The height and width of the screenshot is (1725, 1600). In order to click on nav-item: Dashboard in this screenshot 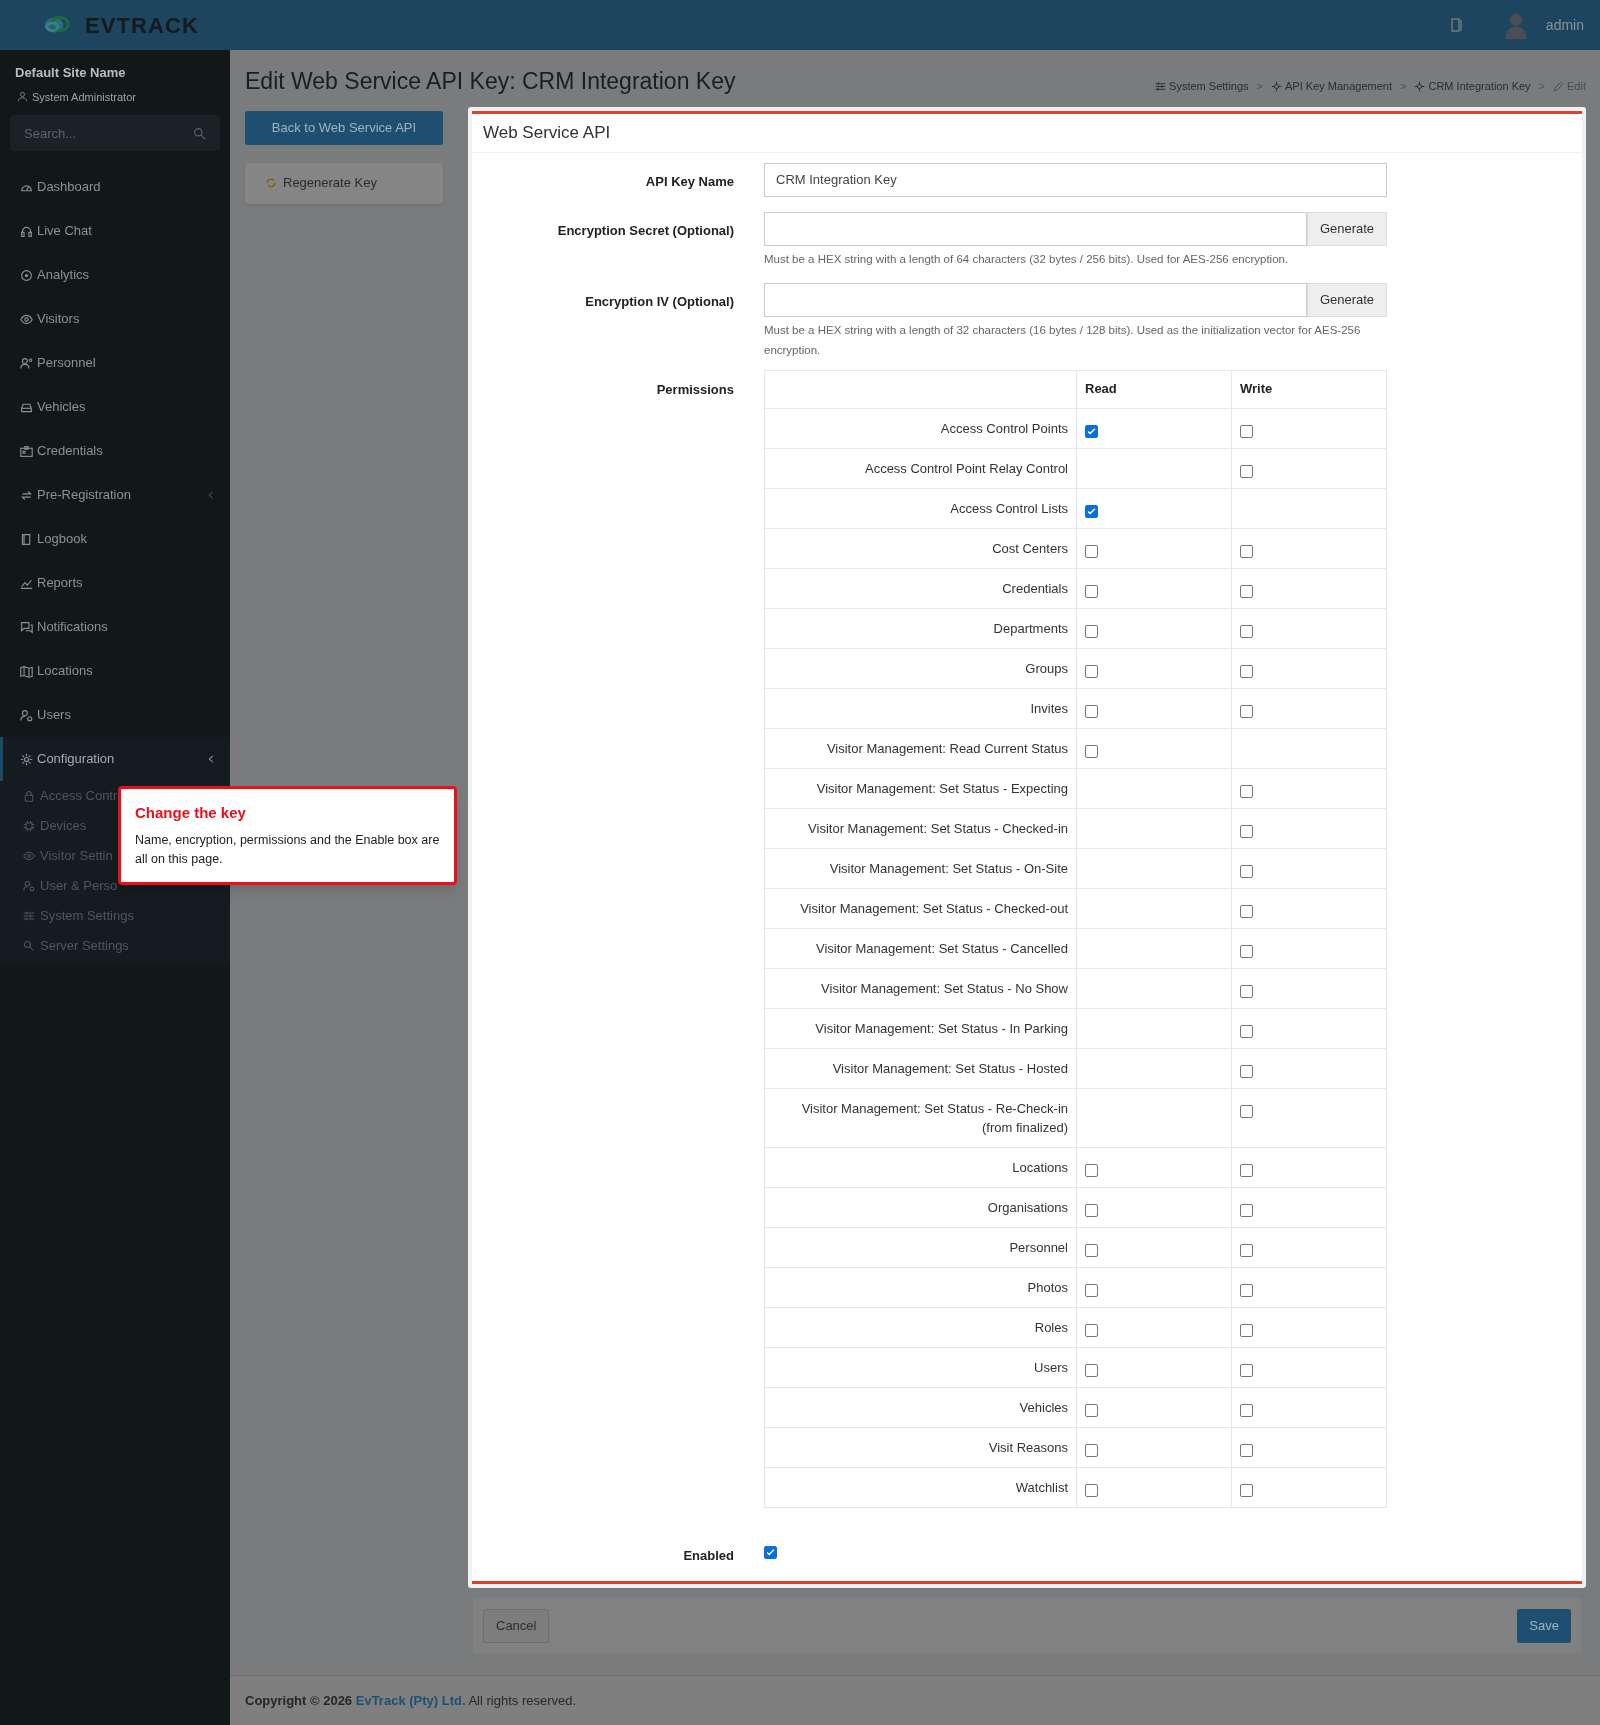, I will do `click(115, 187)`.